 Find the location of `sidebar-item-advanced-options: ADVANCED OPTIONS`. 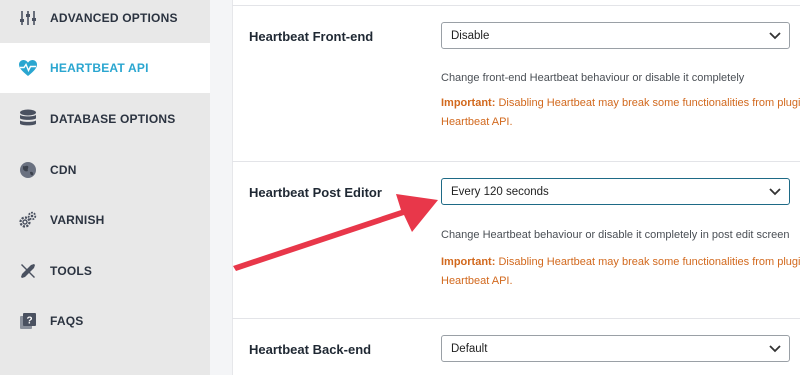

sidebar-item-advanced-options: ADVANCED OPTIONS is located at coordinates (105, 21).